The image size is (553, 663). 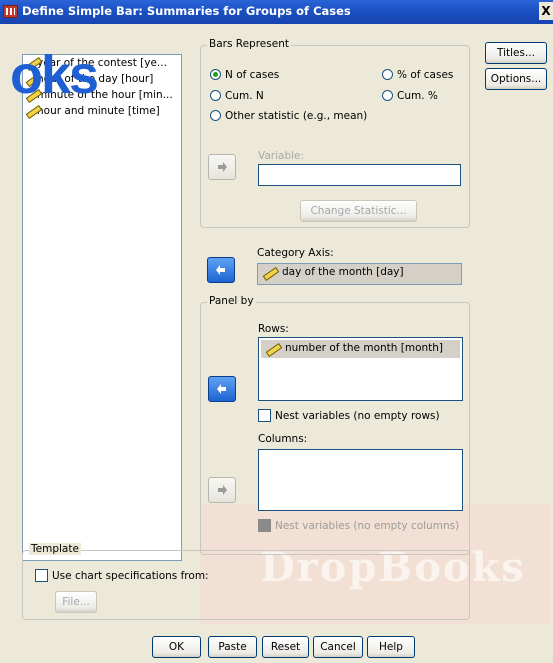 What do you see at coordinates (130, 576) in the screenshot?
I see `use-chart-spec-label: Use chart specifications from:` at bounding box center [130, 576].